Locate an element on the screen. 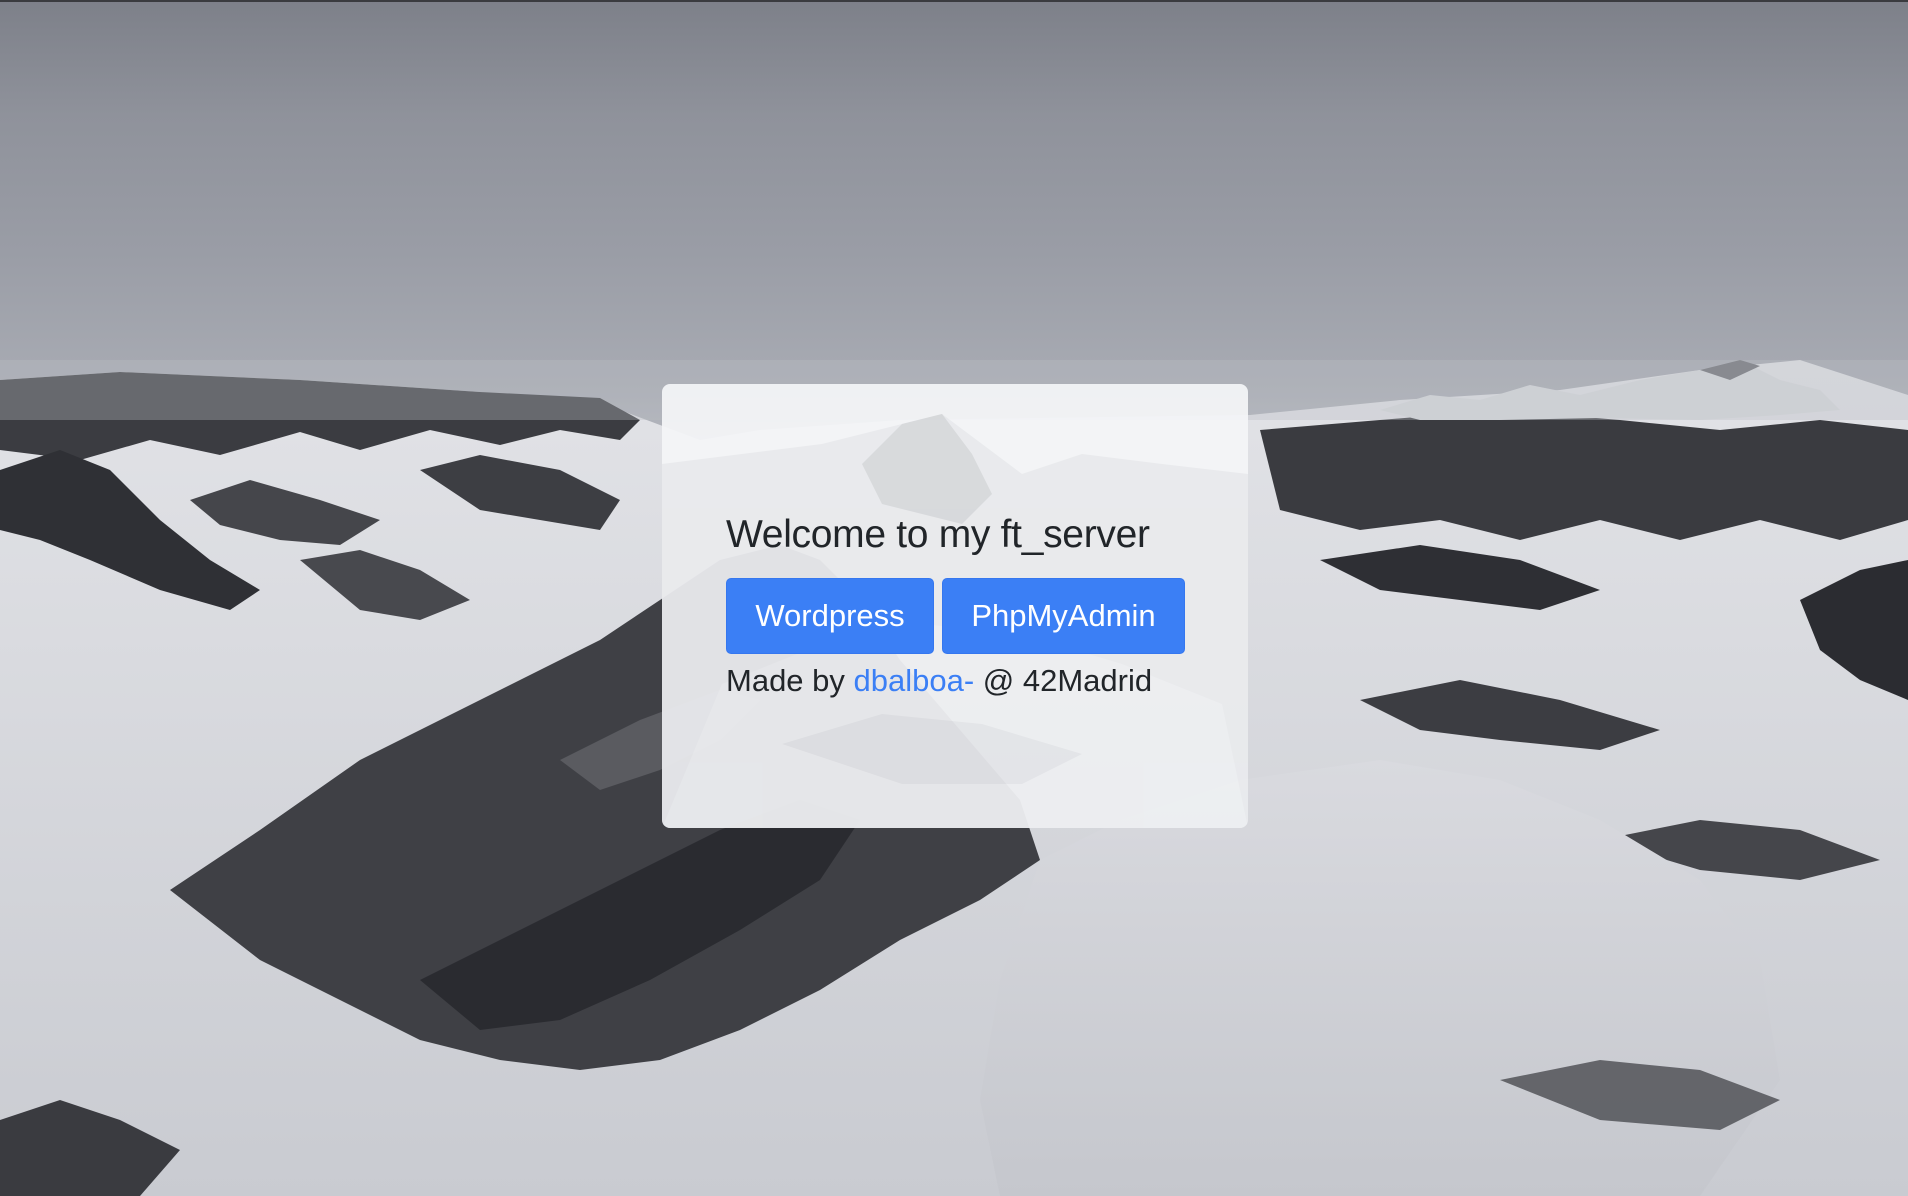 Image resolution: width=1908 pixels, height=1196 pixels. top-border is located at coordinates (954, 1).